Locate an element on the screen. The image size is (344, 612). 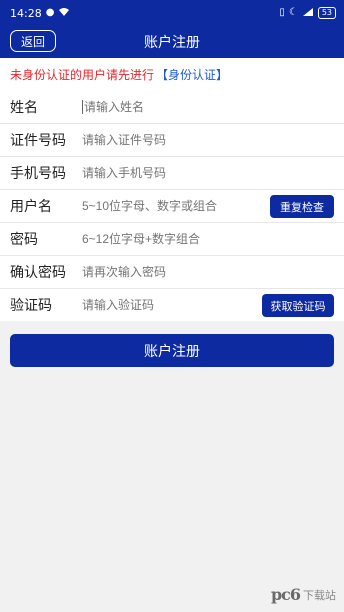
phone-label: 手机号码 is located at coordinates (38, 174).